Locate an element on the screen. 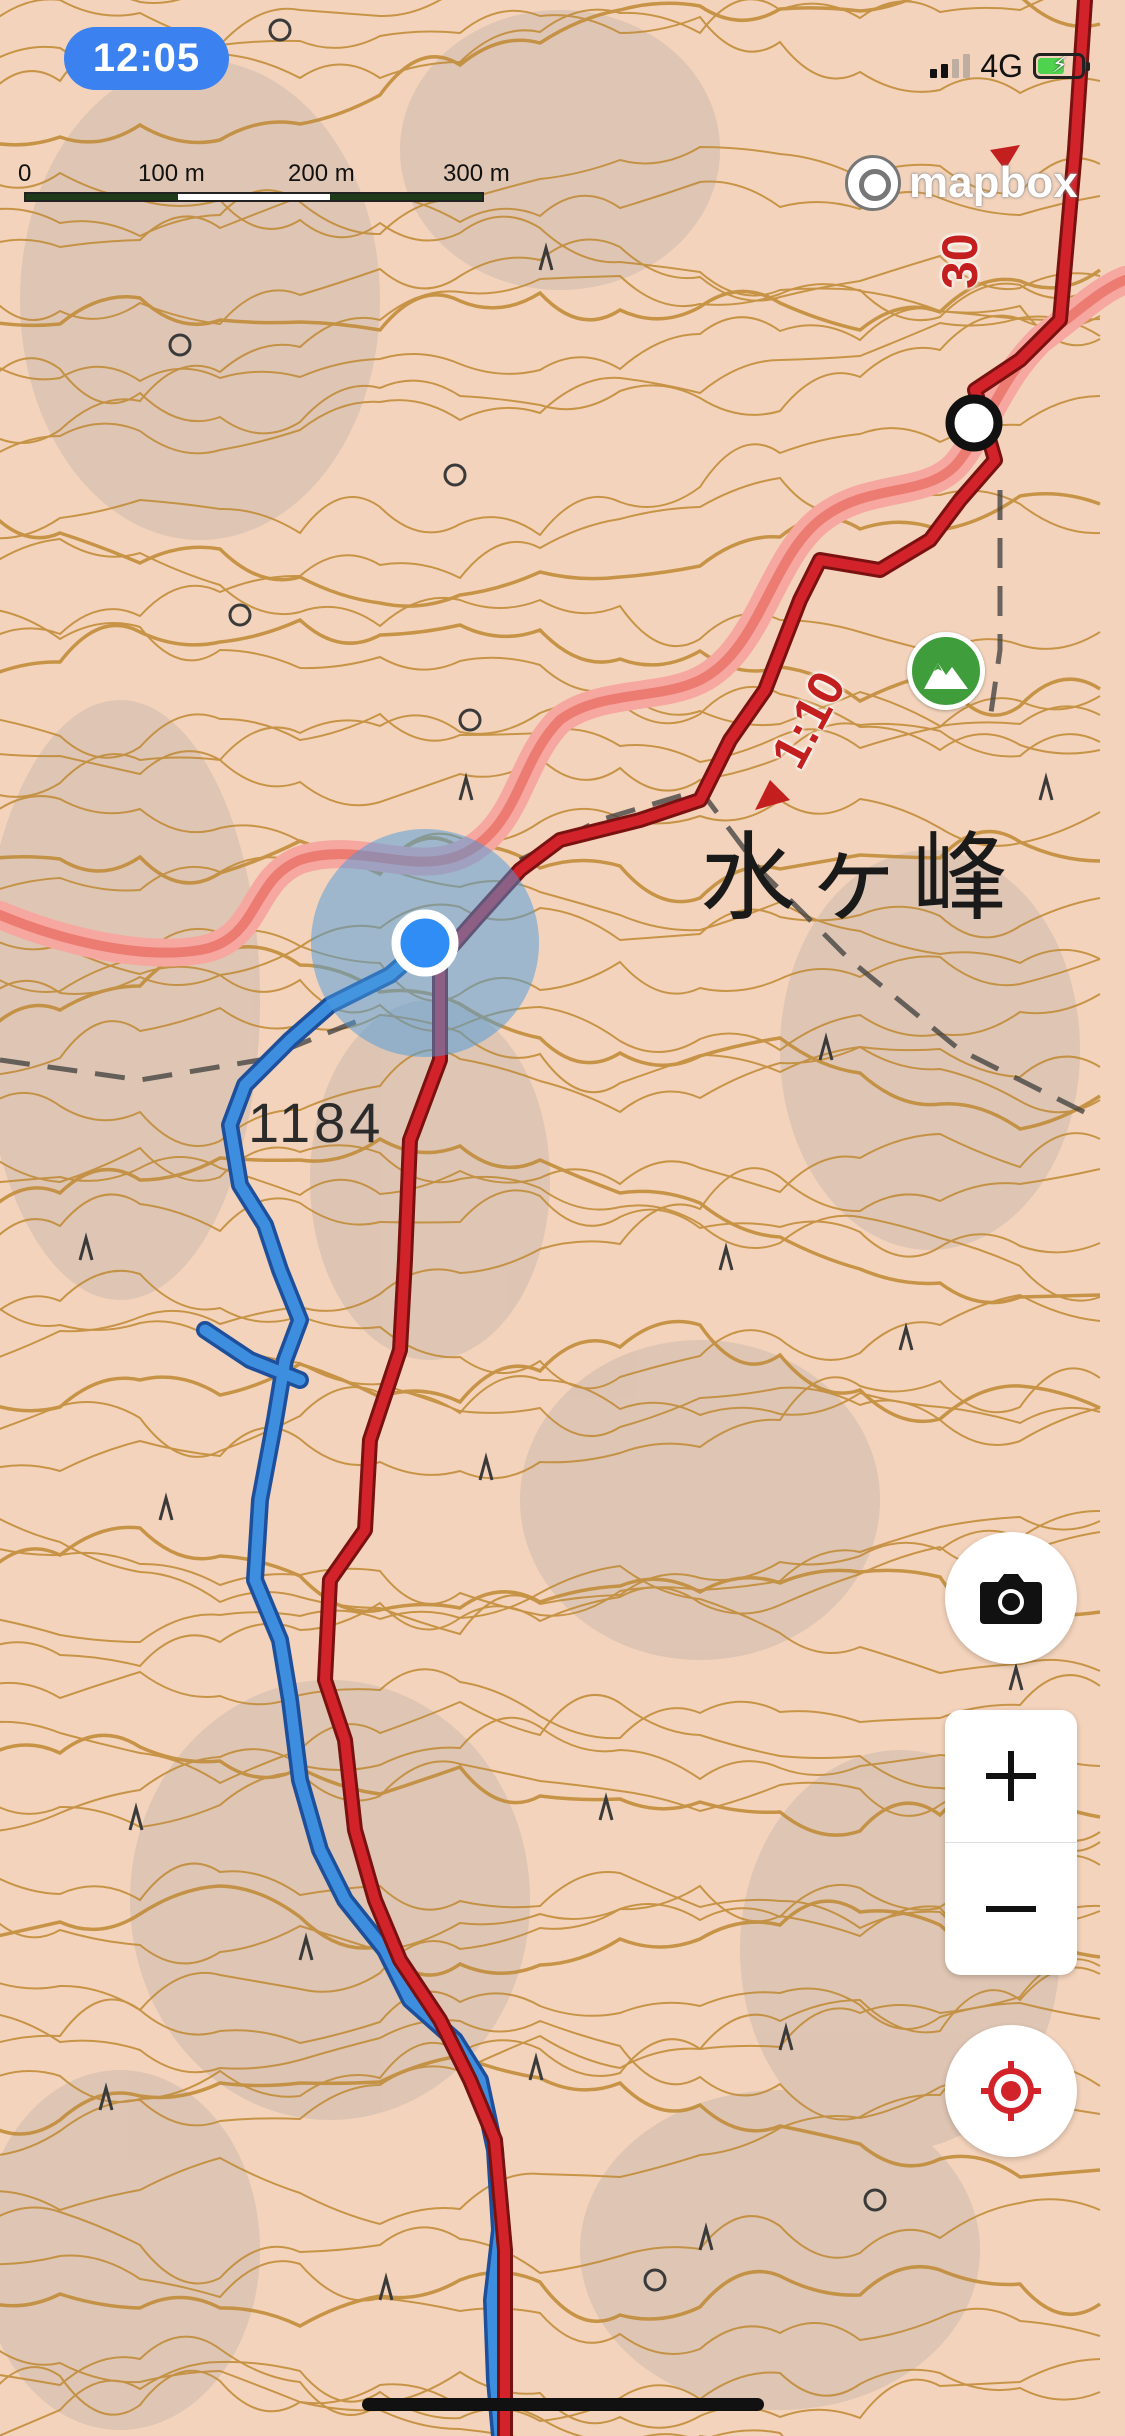  locate-me-button is located at coordinates (1011, 2091).